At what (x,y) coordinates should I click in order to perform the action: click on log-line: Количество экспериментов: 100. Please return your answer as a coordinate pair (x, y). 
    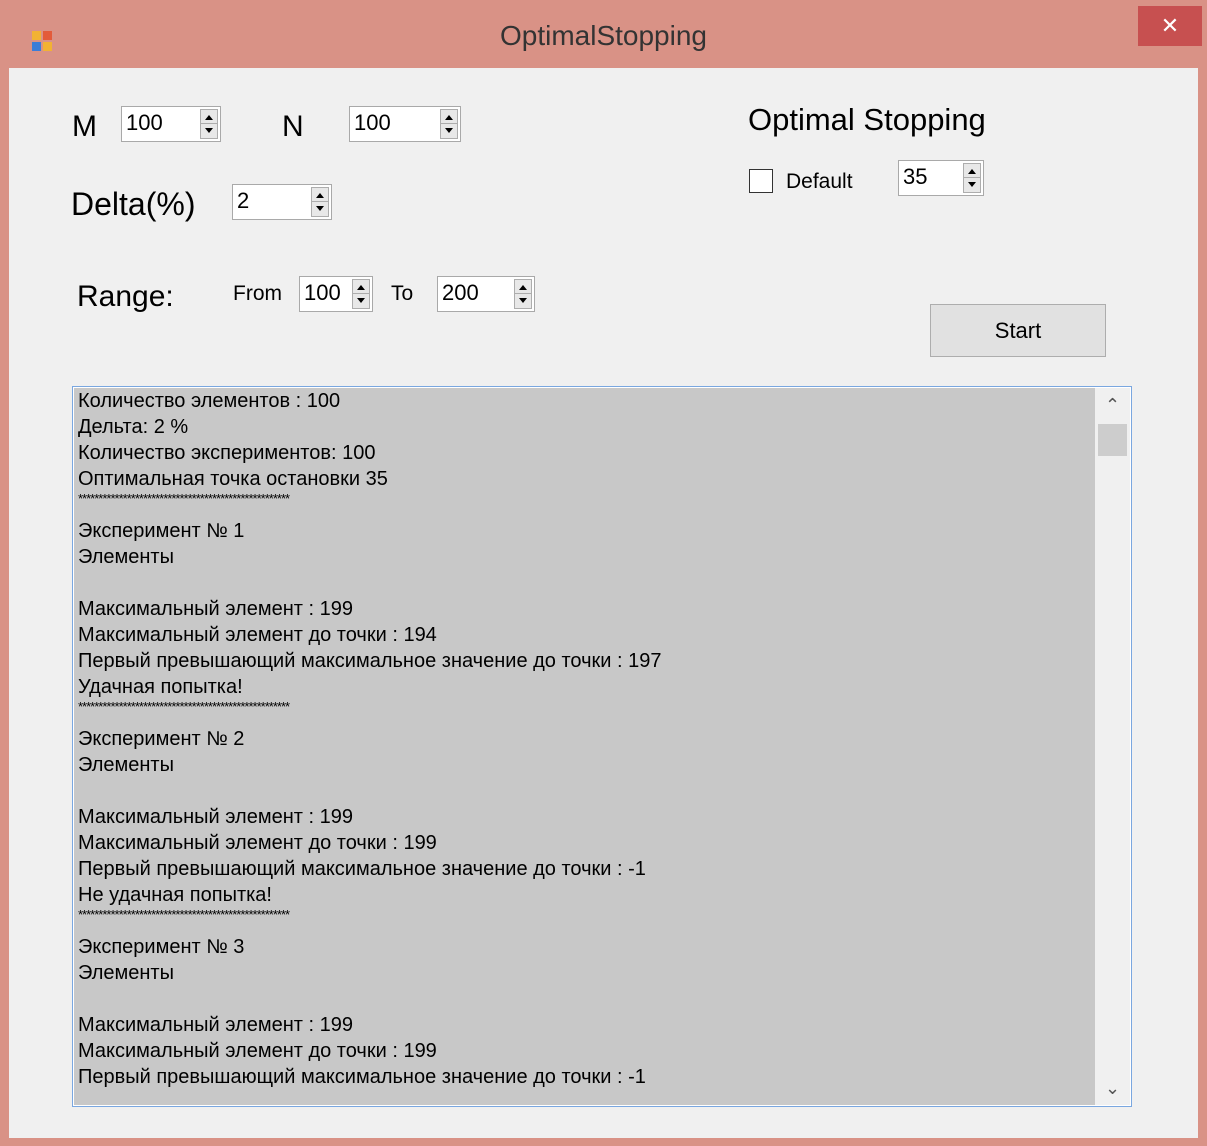
    Looking at the image, I should click on (227, 453).